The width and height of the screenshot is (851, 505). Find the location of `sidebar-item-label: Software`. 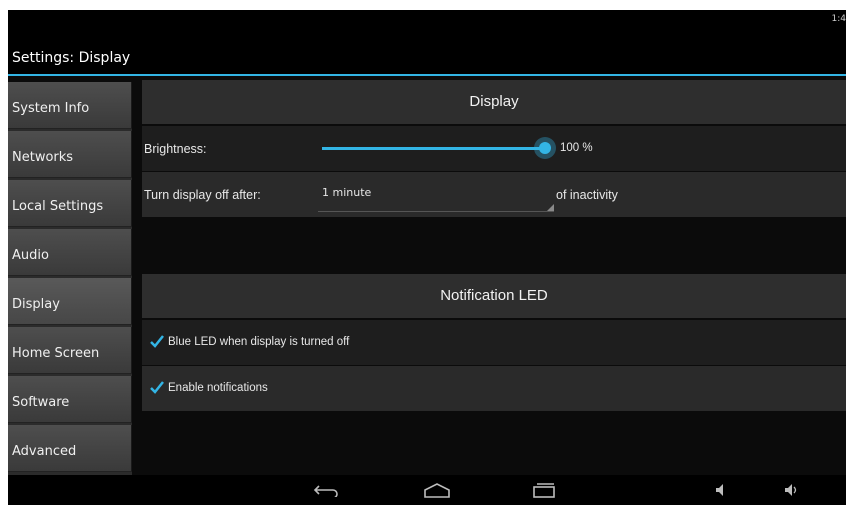

sidebar-item-label: Software is located at coordinates (41, 402).